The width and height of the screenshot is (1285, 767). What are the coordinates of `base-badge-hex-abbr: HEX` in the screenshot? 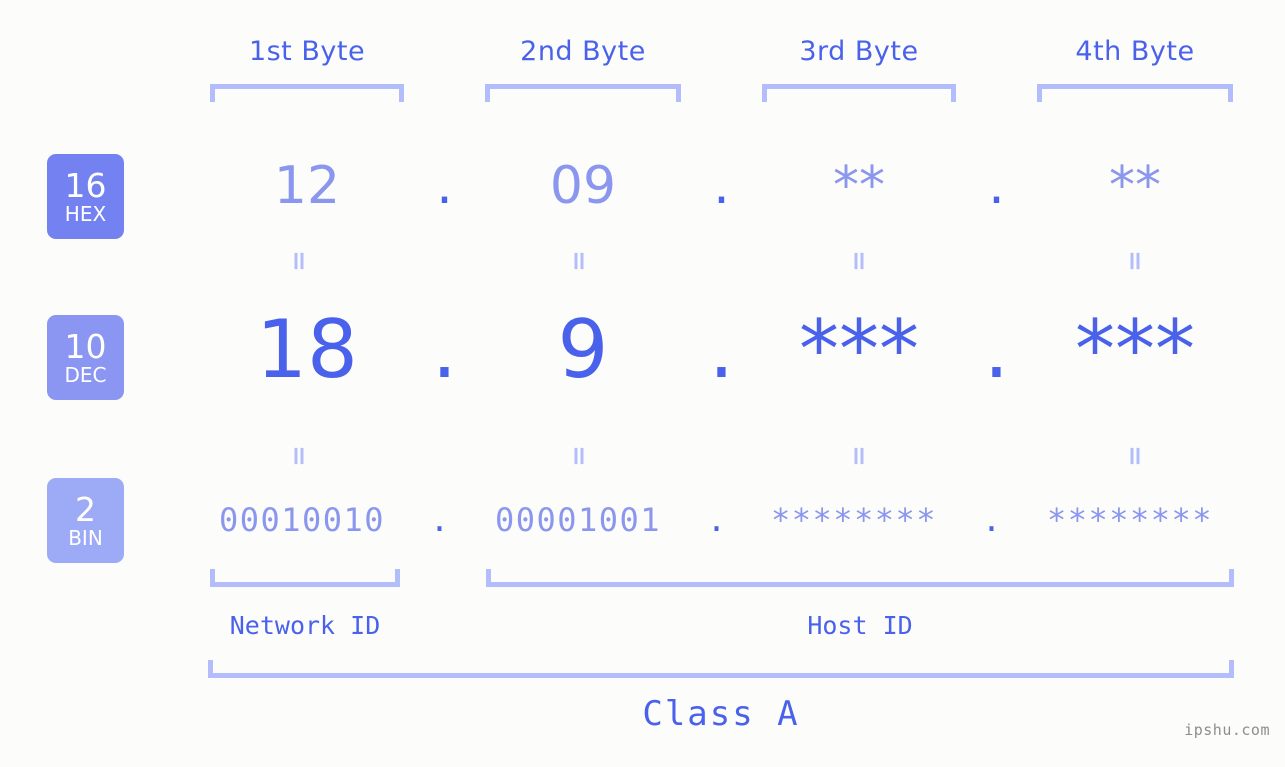 It's located at (85, 213).